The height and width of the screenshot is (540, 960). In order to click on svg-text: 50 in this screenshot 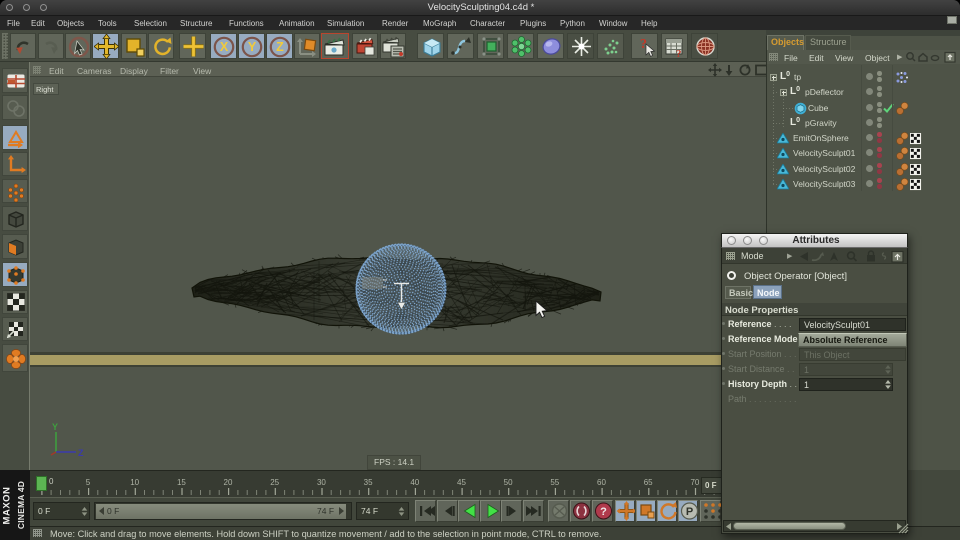, I will do `click(508, 482)`.